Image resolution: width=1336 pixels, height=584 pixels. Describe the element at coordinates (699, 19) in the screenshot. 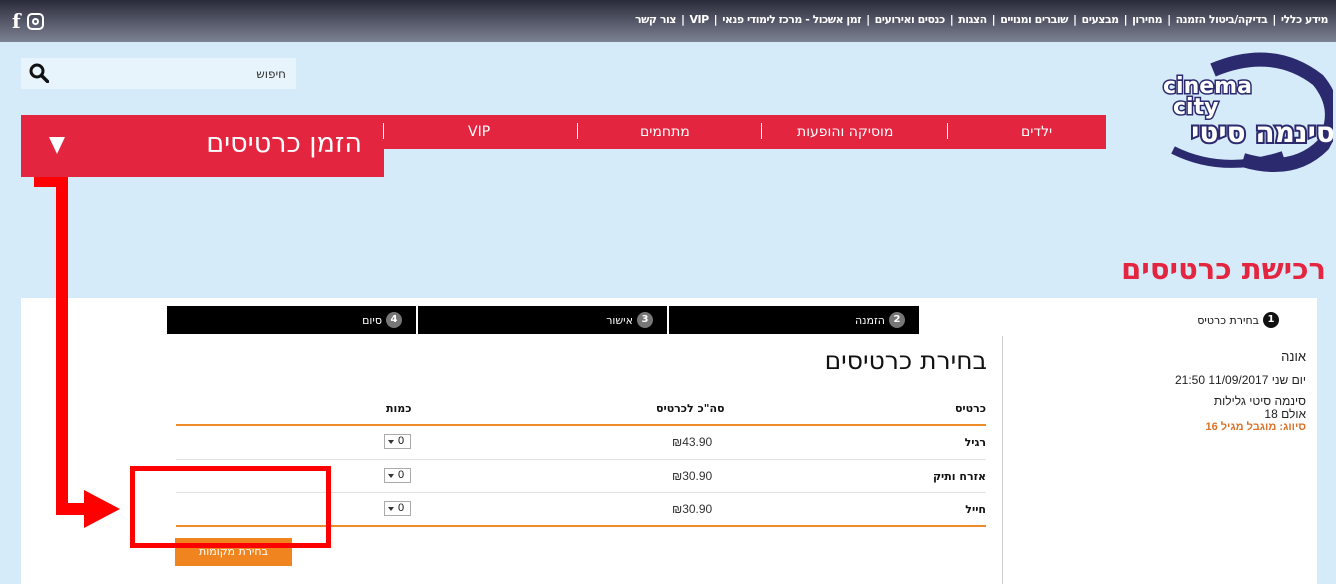

I see `top-link-vip: VIP` at that location.